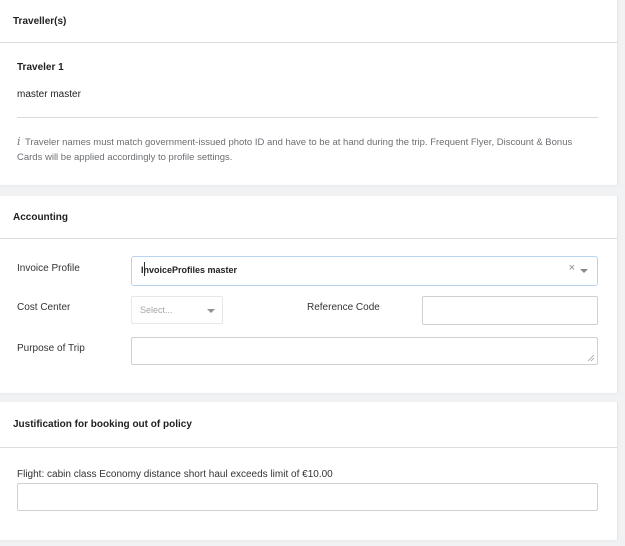 The width and height of the screenshot is (625, 546). Describe the element at coordinates (343, 307) in the screenshot. I see `reference-code-label: Reference Code` at that location.